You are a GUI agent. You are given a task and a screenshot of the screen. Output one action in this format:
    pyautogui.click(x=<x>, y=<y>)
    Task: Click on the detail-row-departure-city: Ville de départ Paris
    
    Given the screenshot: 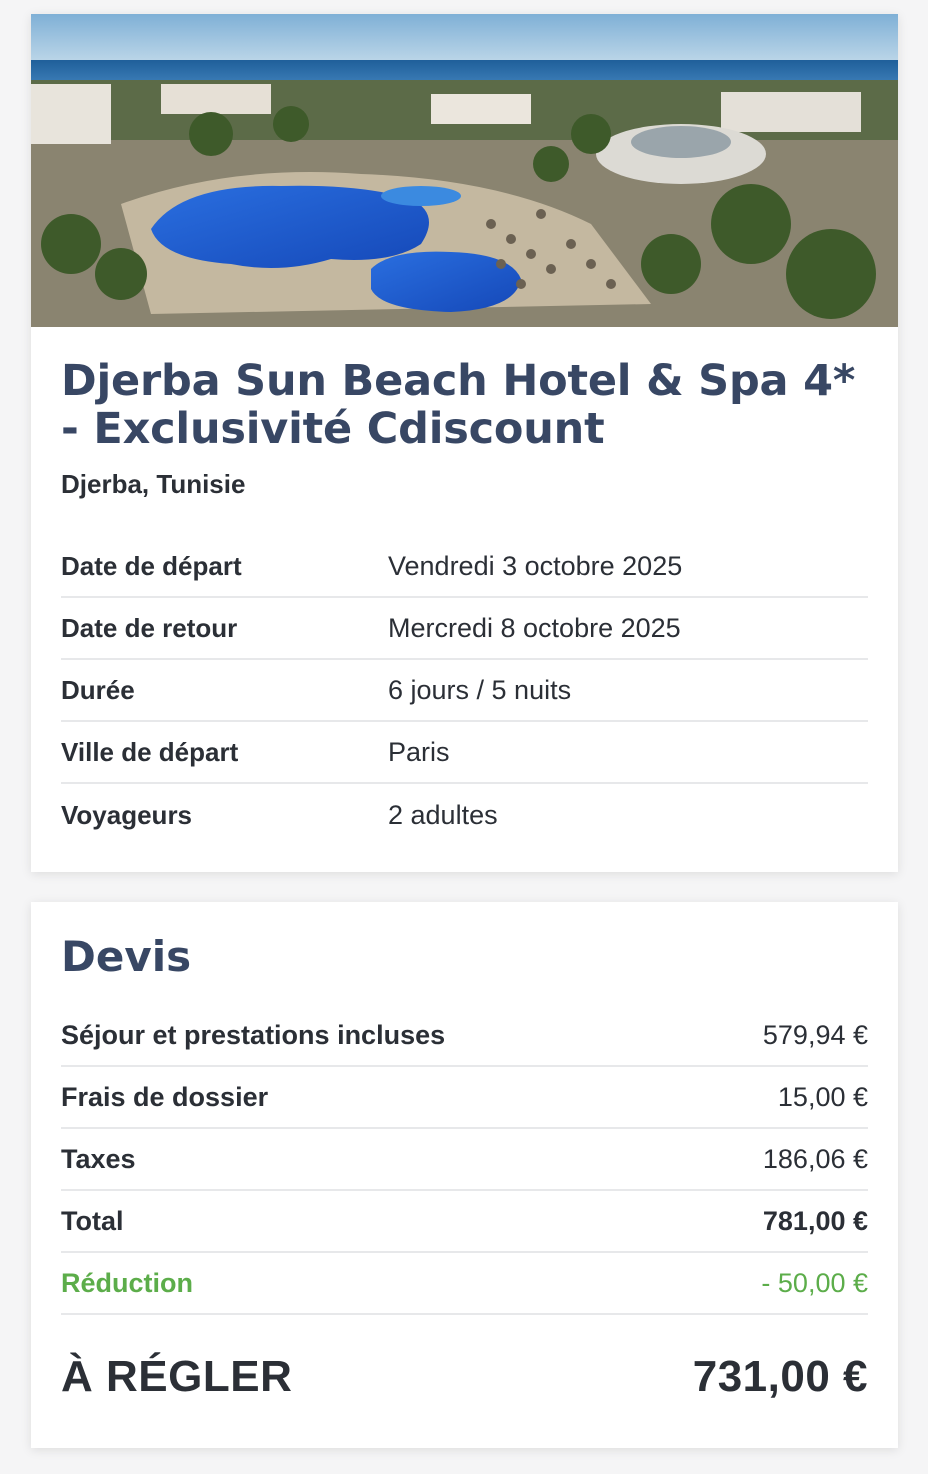 What is the action you would take?
    pyautogui.click(x=464, y=753)
    